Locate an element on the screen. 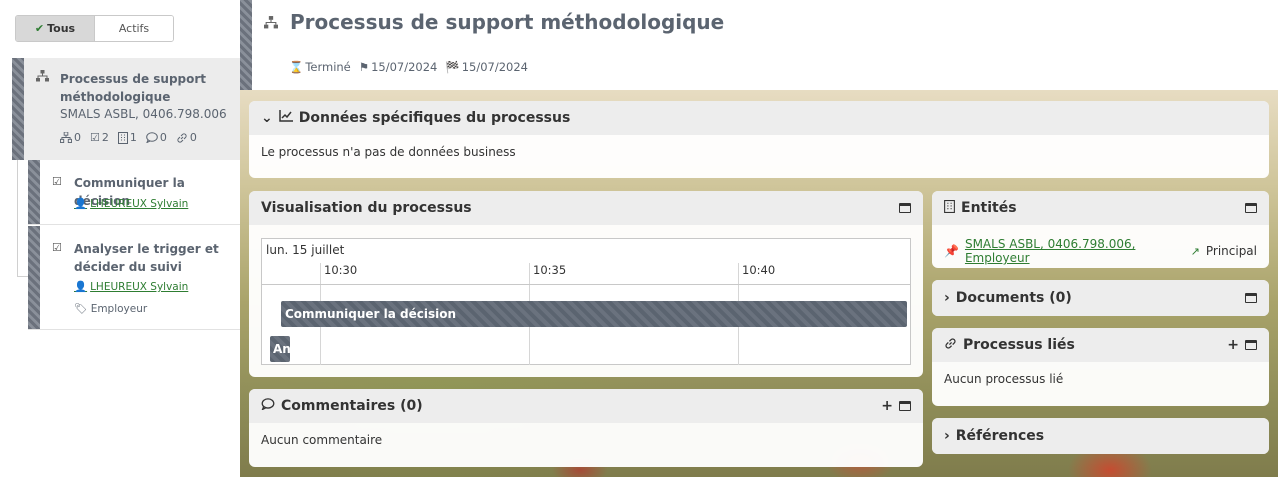  process-status-bar is located at coordinates (18, 109).